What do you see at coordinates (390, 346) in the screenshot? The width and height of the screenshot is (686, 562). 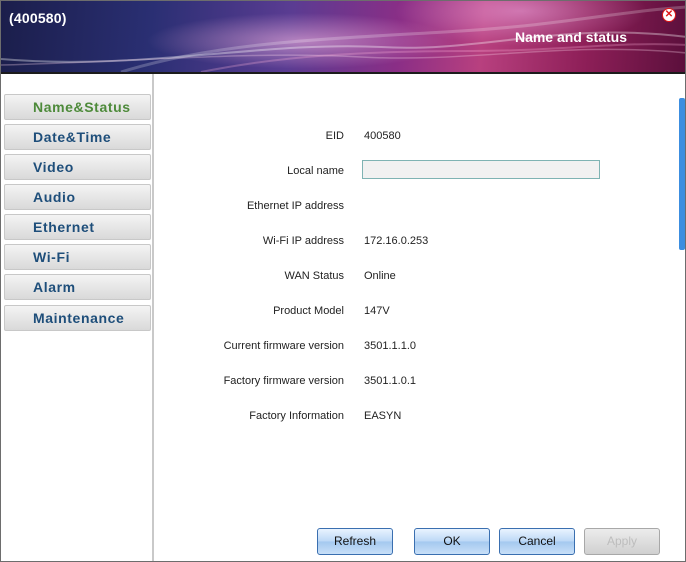 I see `current-firmware-value: 3501.1.1.0` at bounding box center [390, 346].